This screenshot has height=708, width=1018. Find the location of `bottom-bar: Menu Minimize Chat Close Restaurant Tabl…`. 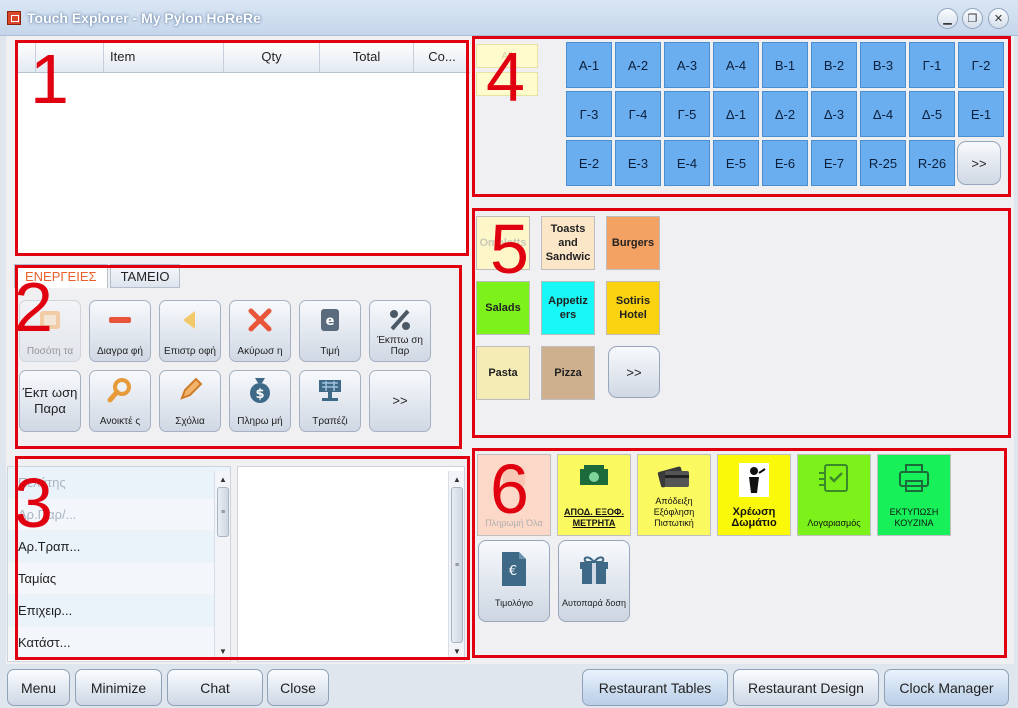

bottom-bar: Menu Minimize Chat Close Restaurant Tabl… is located at coordinates (509, 686).